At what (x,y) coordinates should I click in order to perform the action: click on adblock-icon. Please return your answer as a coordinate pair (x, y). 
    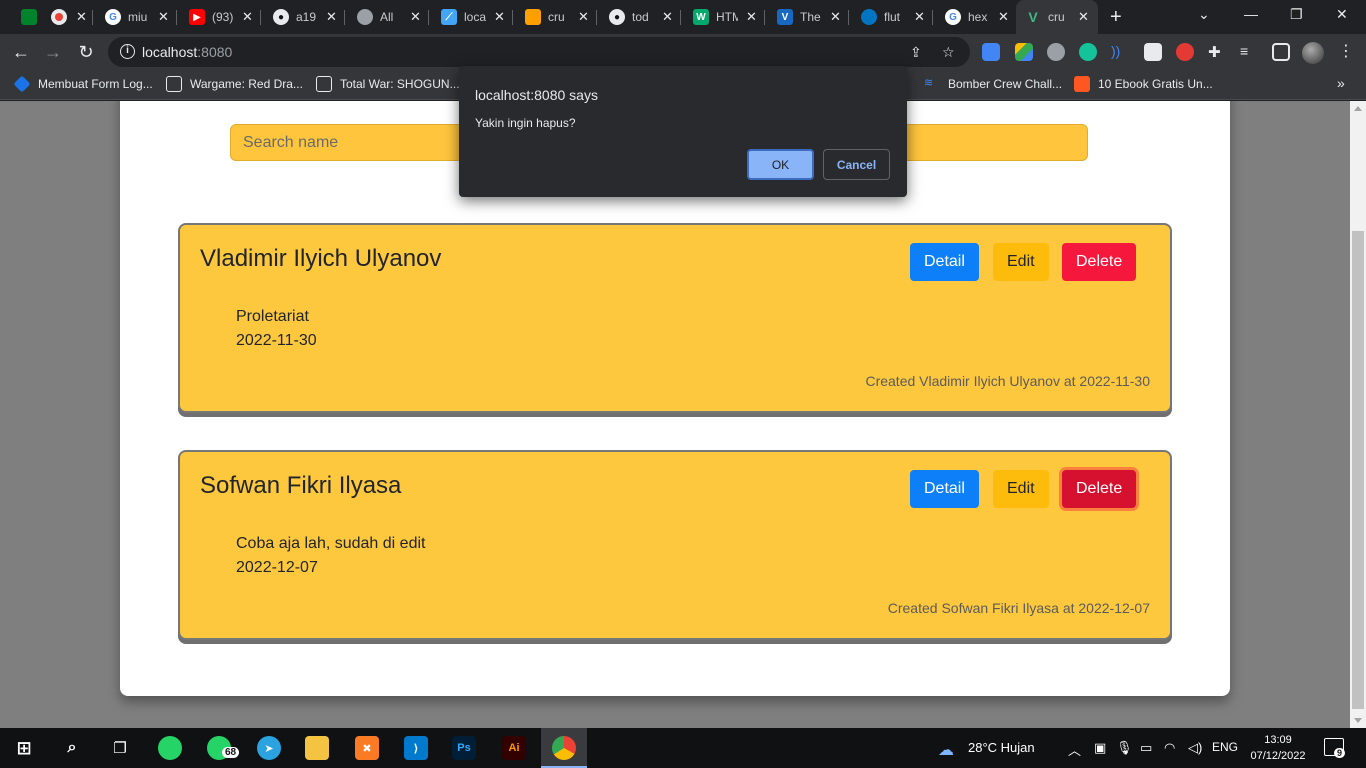
    Looking at the image, I should click on (1185, 52).